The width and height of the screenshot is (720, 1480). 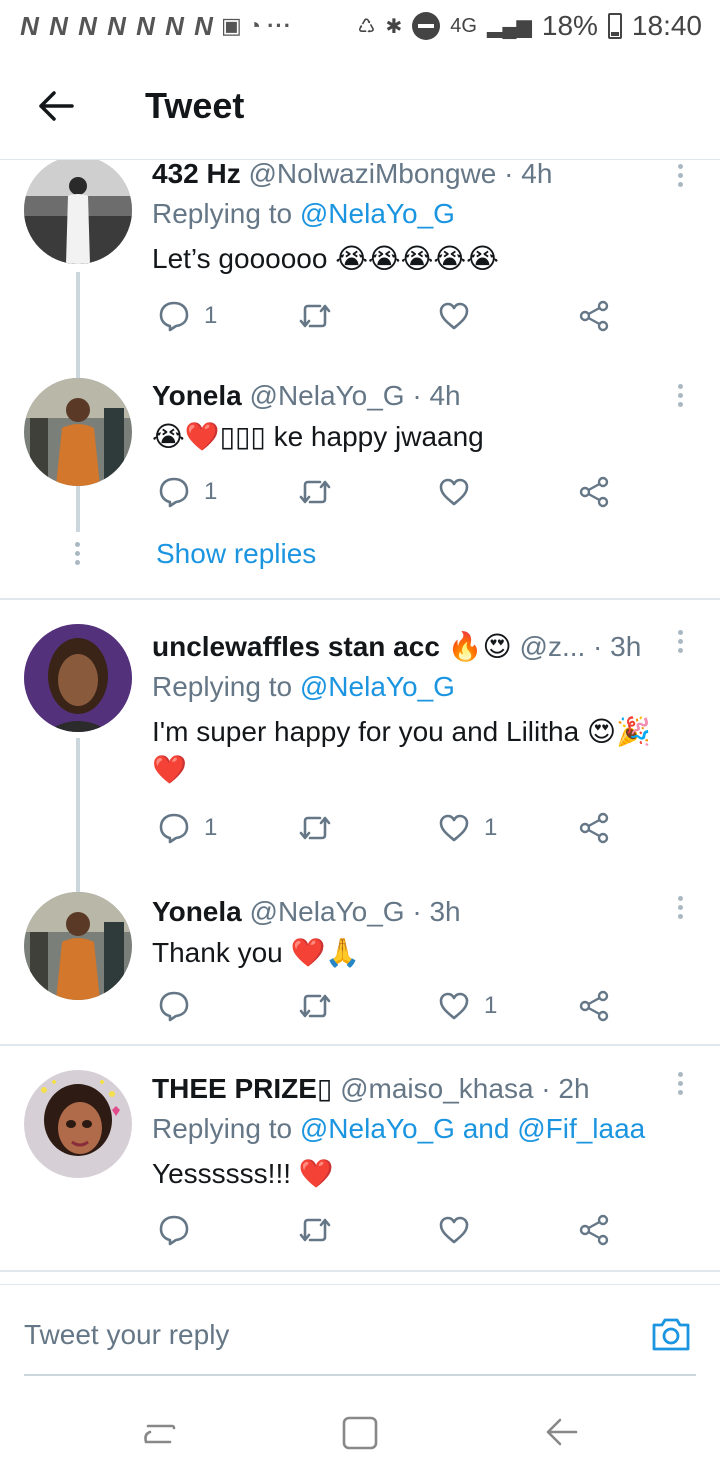 What do you see at coordinates (243, 1173) in the screenshot?
I see `tweet-text: Yessssss!!! ❤️` at bounding box center [243, 1173].